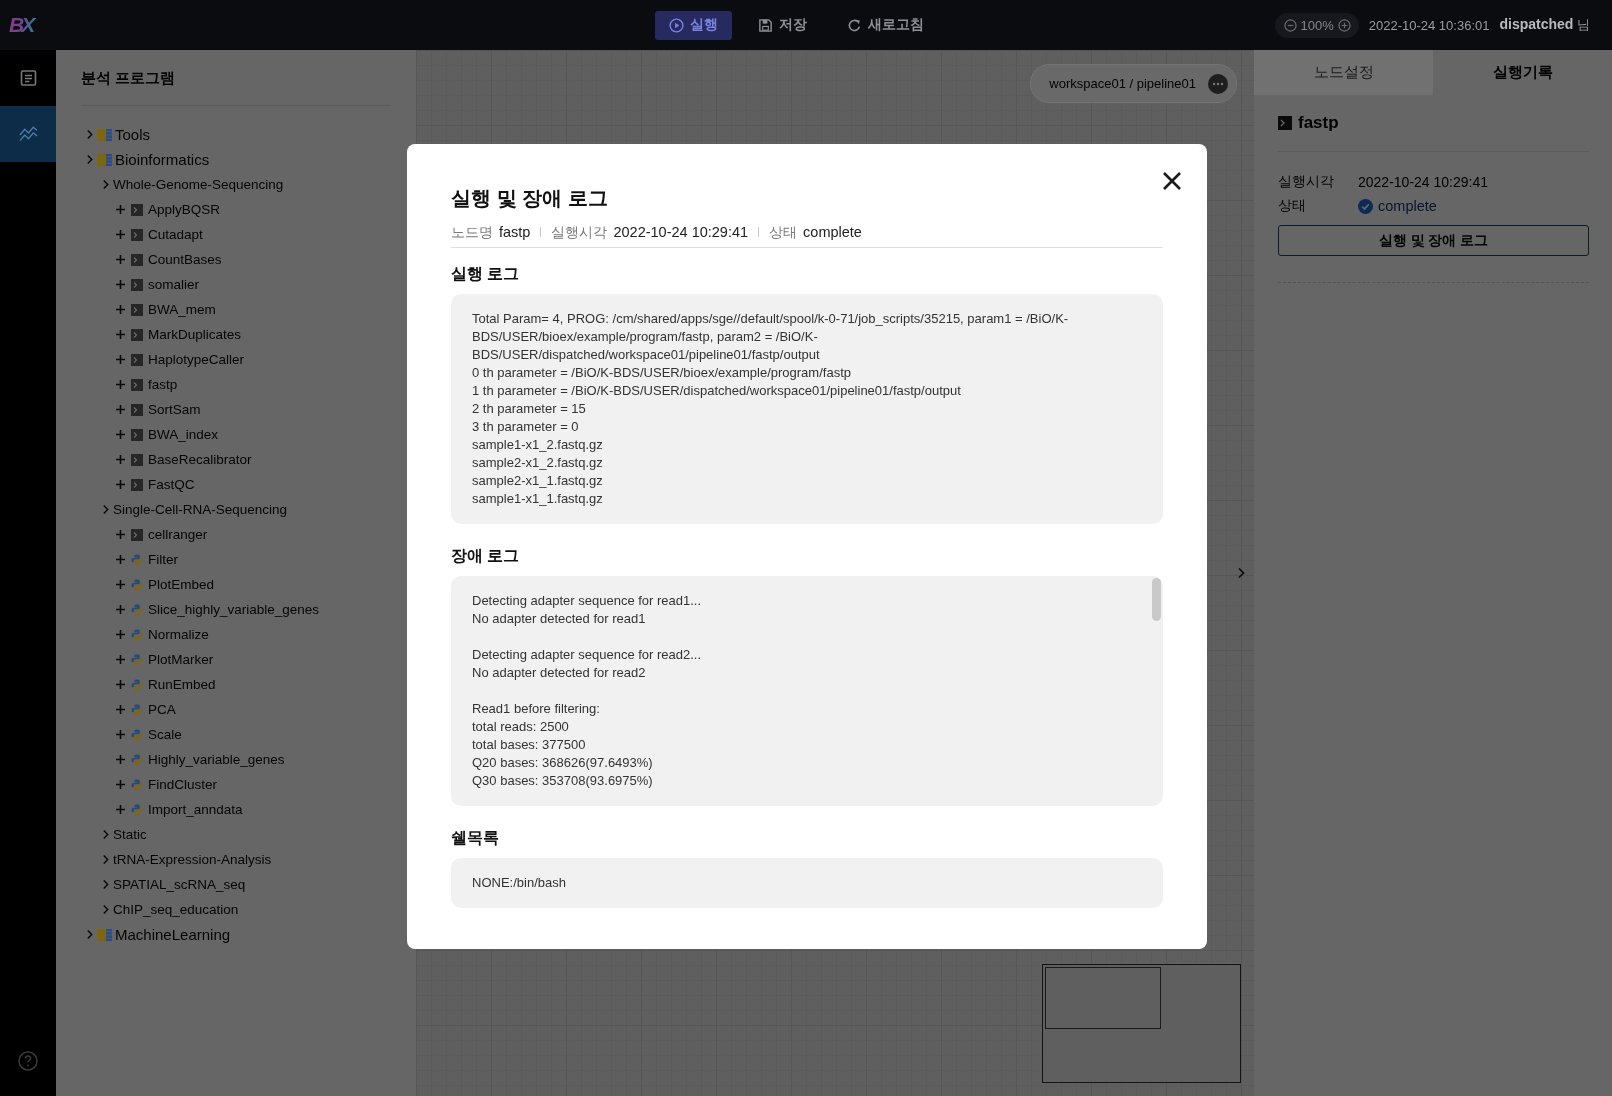 The image size is (1612, 1096). What do you see at coordinates (162, 709) in the screenshot?
I see `program-label: PCA` at bounding box center [162, 709].